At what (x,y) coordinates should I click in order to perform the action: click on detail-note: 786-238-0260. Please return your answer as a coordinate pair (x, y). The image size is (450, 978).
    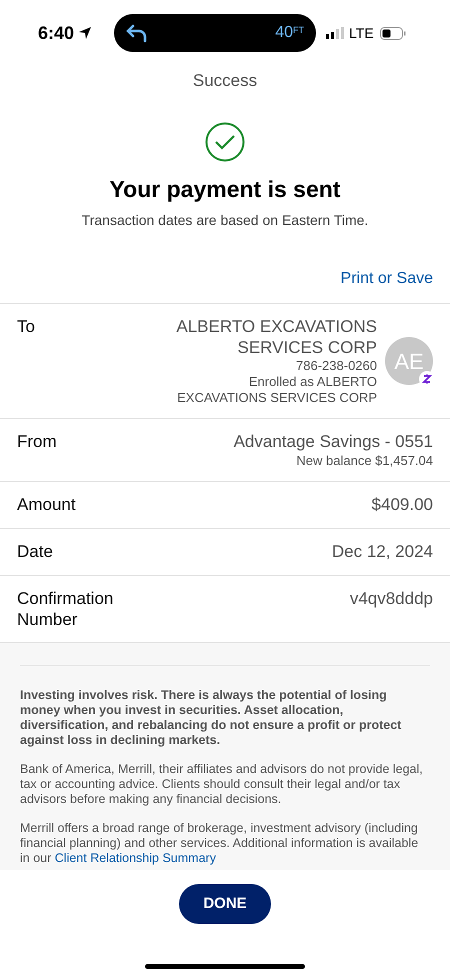
    Looking at the image, I should click on (336, 366).